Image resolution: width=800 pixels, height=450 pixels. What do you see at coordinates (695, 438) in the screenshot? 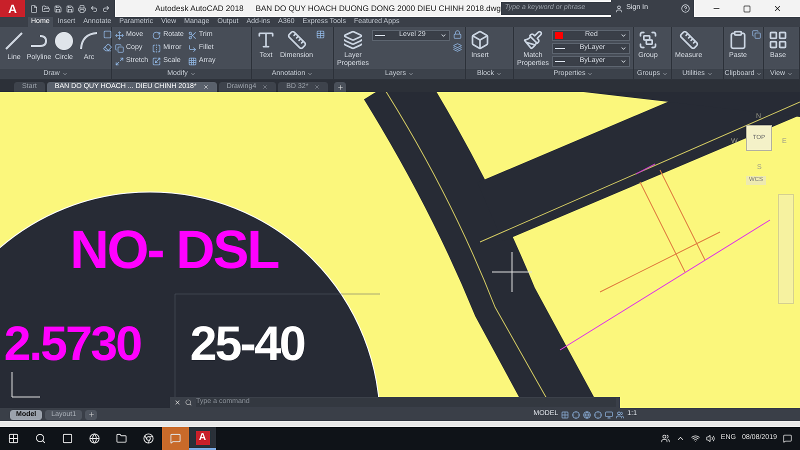
I see `network-icon` at bounding box center [695, 438].